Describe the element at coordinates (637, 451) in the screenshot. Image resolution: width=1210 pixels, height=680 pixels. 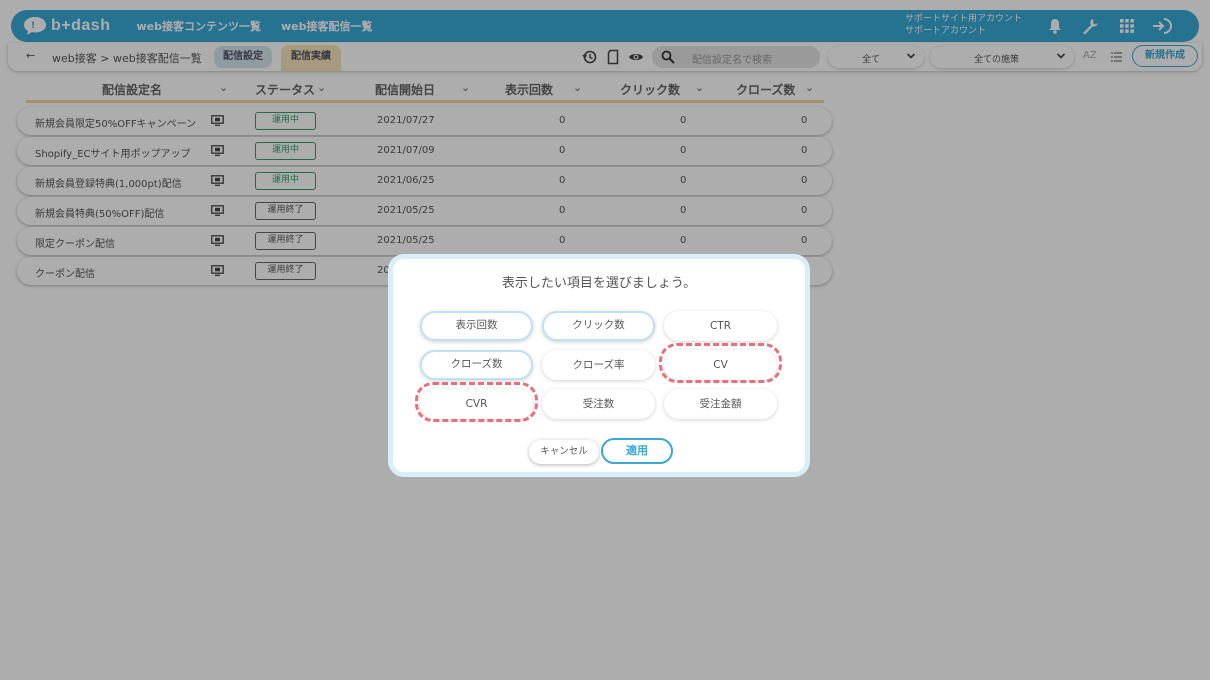
I see `apply-button: 適用` at that location.